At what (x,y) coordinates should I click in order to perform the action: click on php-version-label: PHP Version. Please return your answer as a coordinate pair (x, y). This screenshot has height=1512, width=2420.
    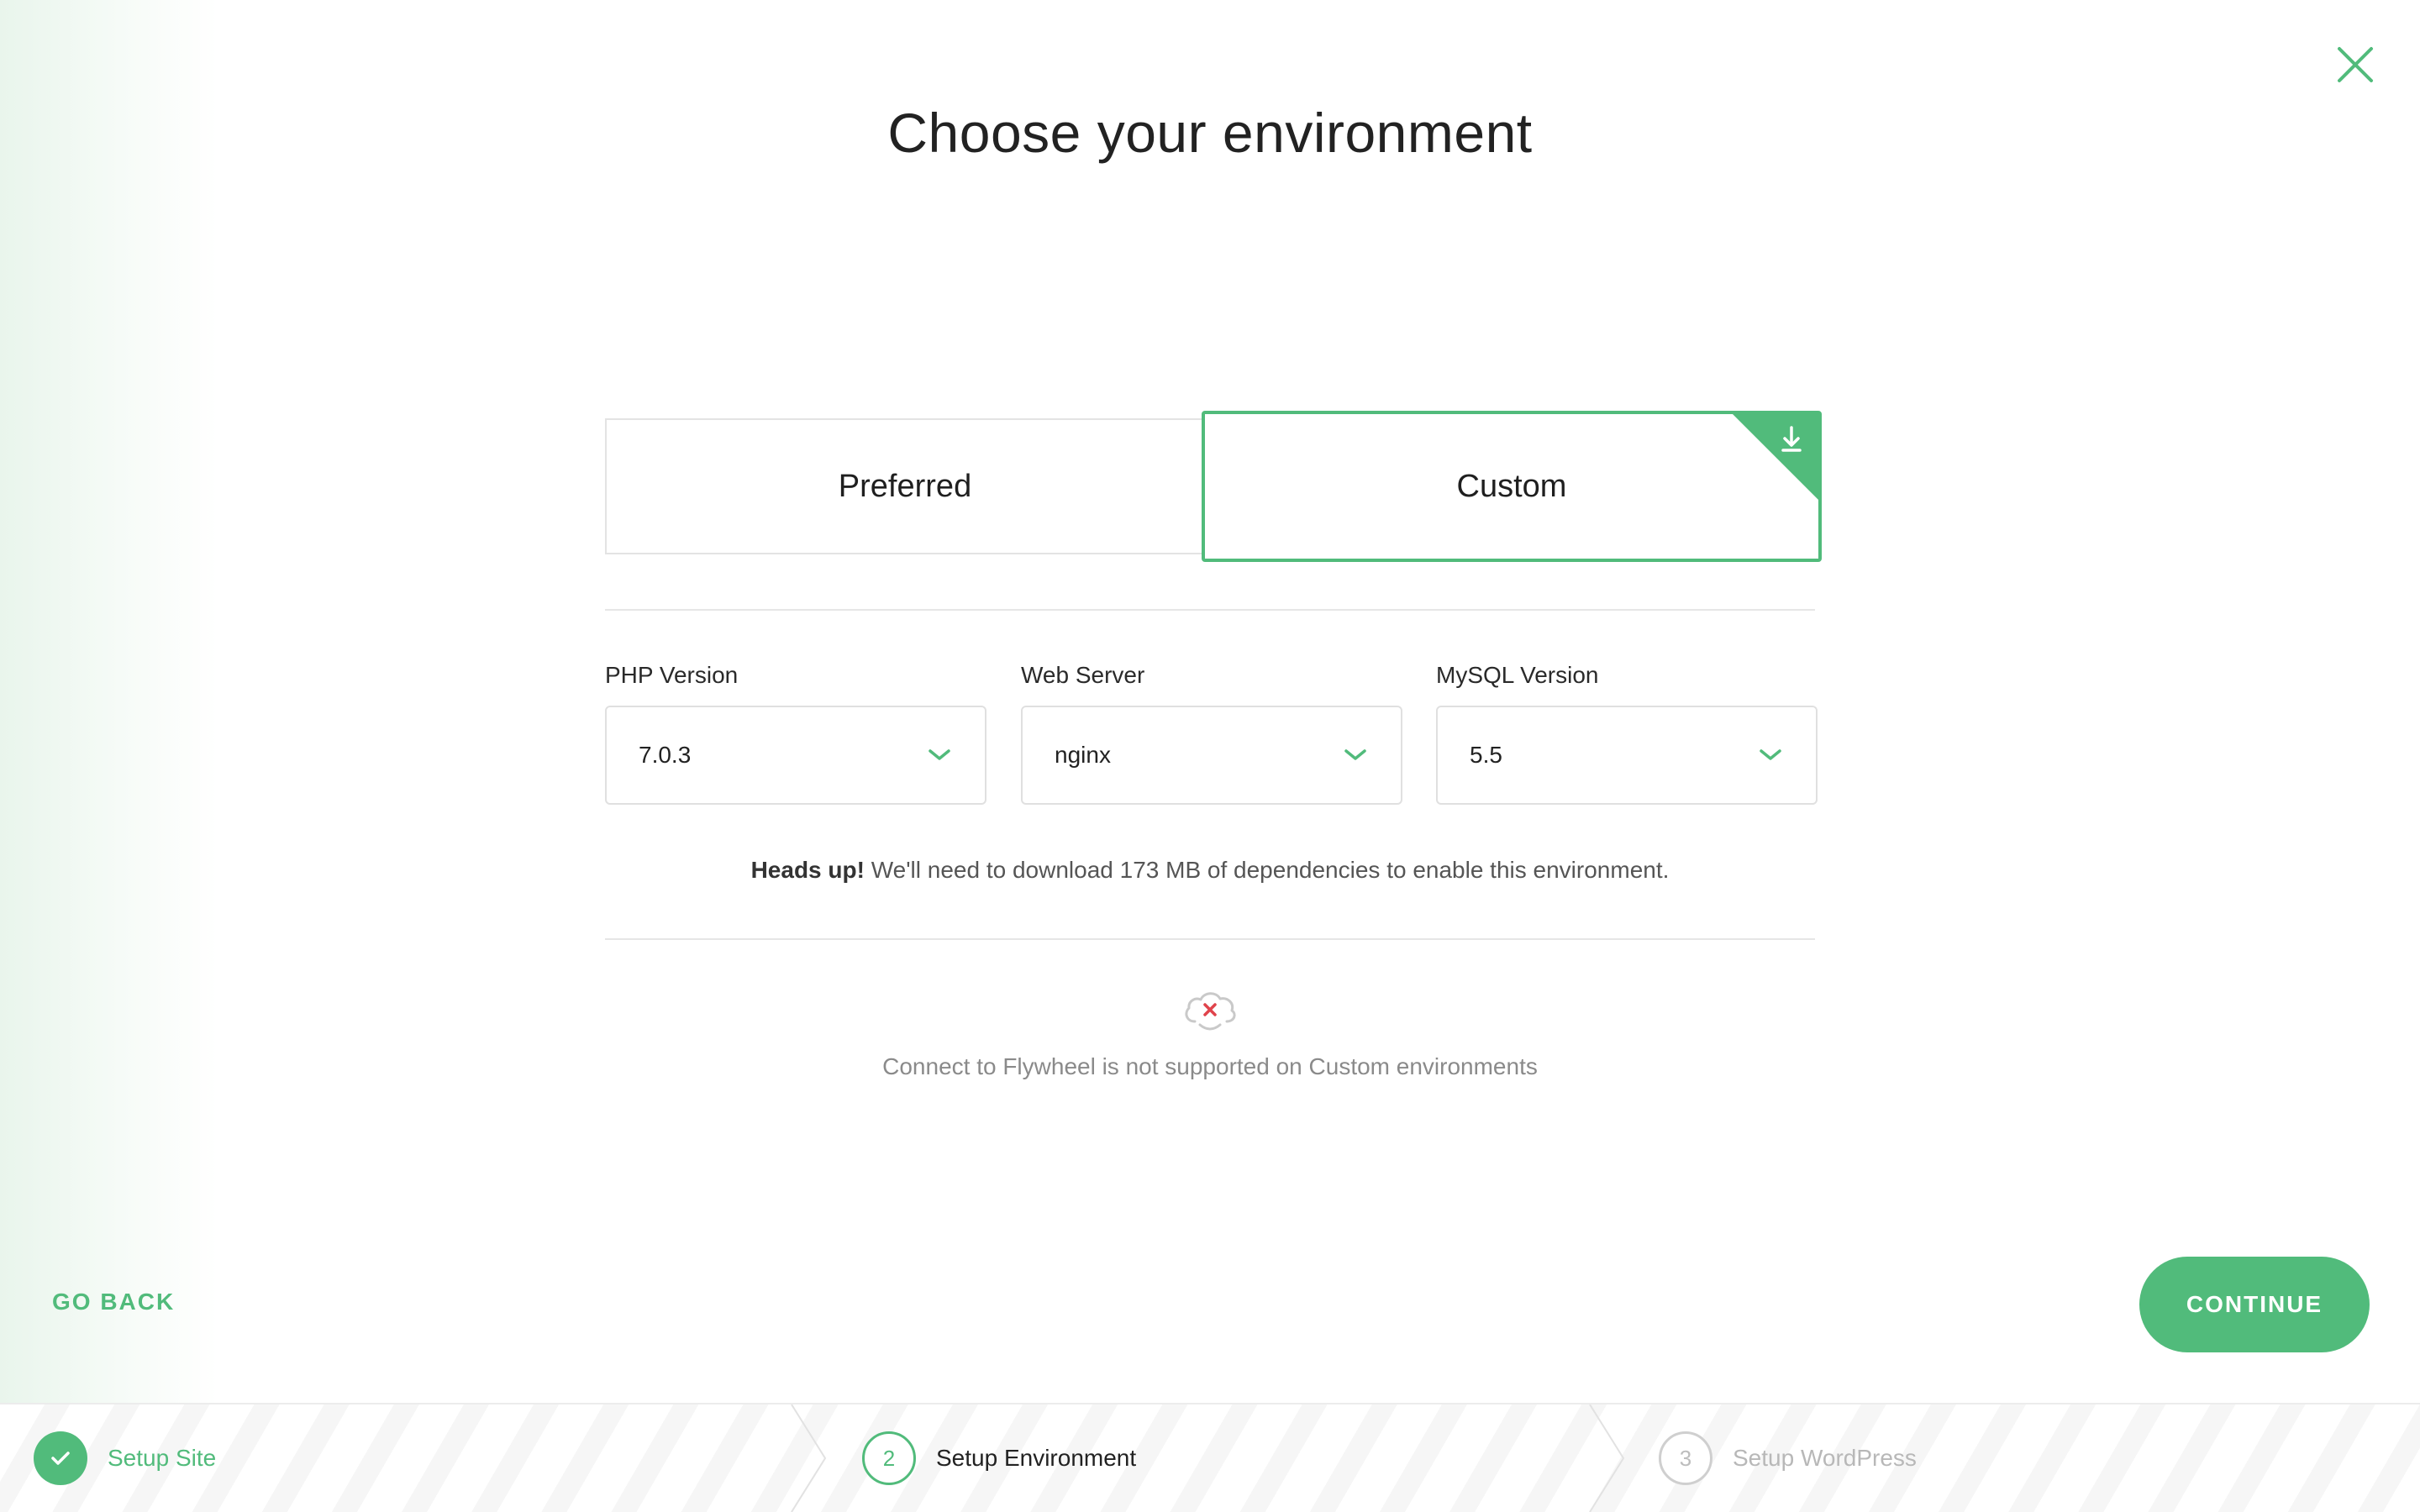
    Looking at the image, I should click on (672, 675).